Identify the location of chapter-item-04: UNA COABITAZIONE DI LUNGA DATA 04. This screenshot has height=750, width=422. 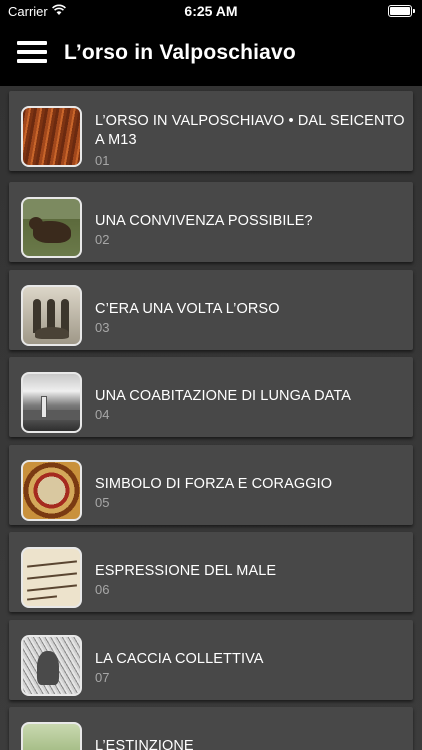
(211, 397).